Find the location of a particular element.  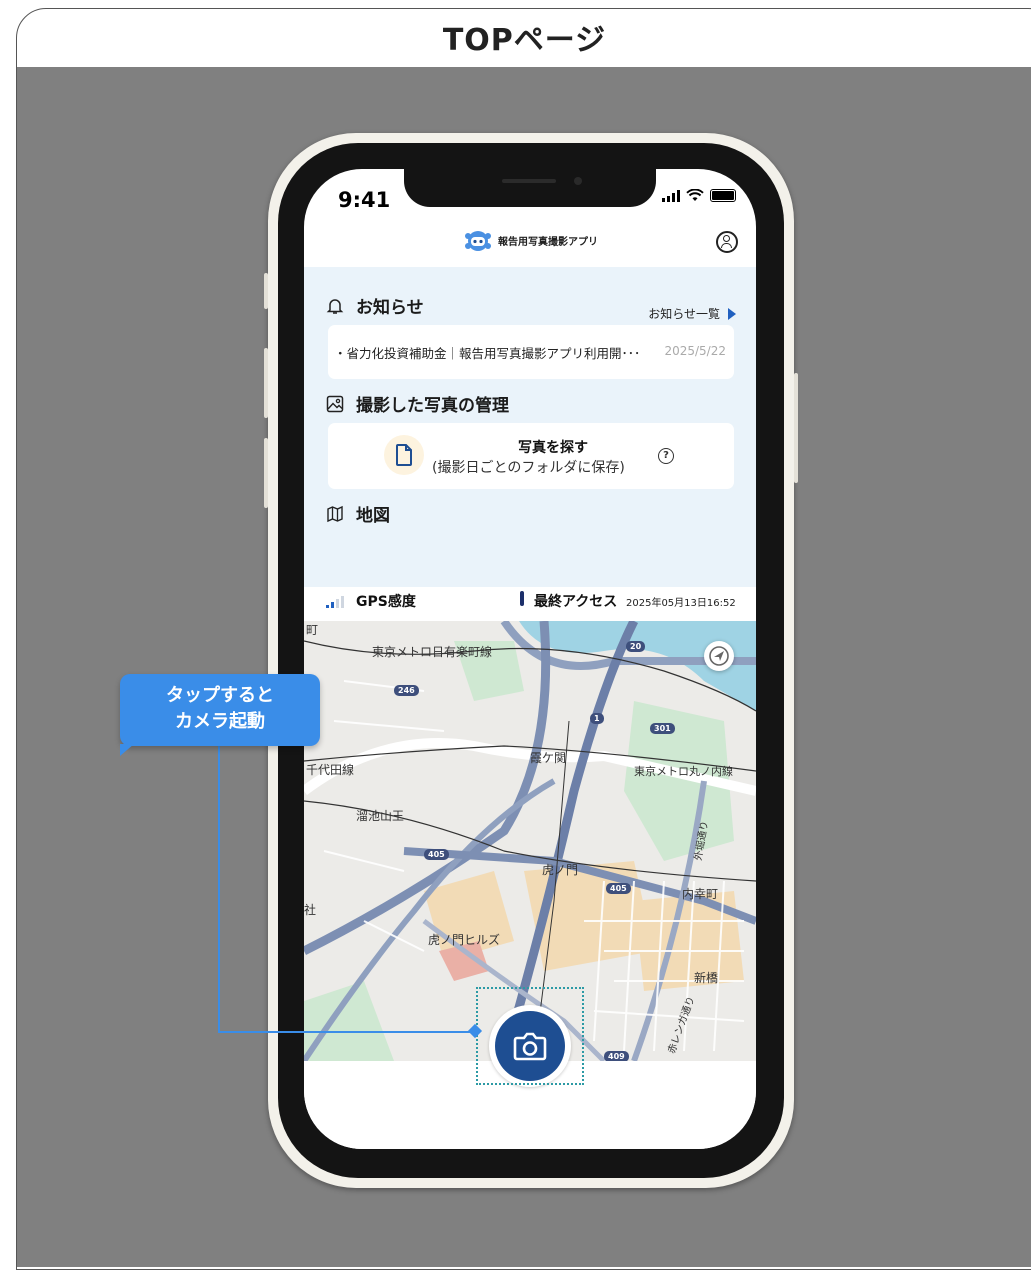

map-label: 町 is located at coordinates (312, 630).